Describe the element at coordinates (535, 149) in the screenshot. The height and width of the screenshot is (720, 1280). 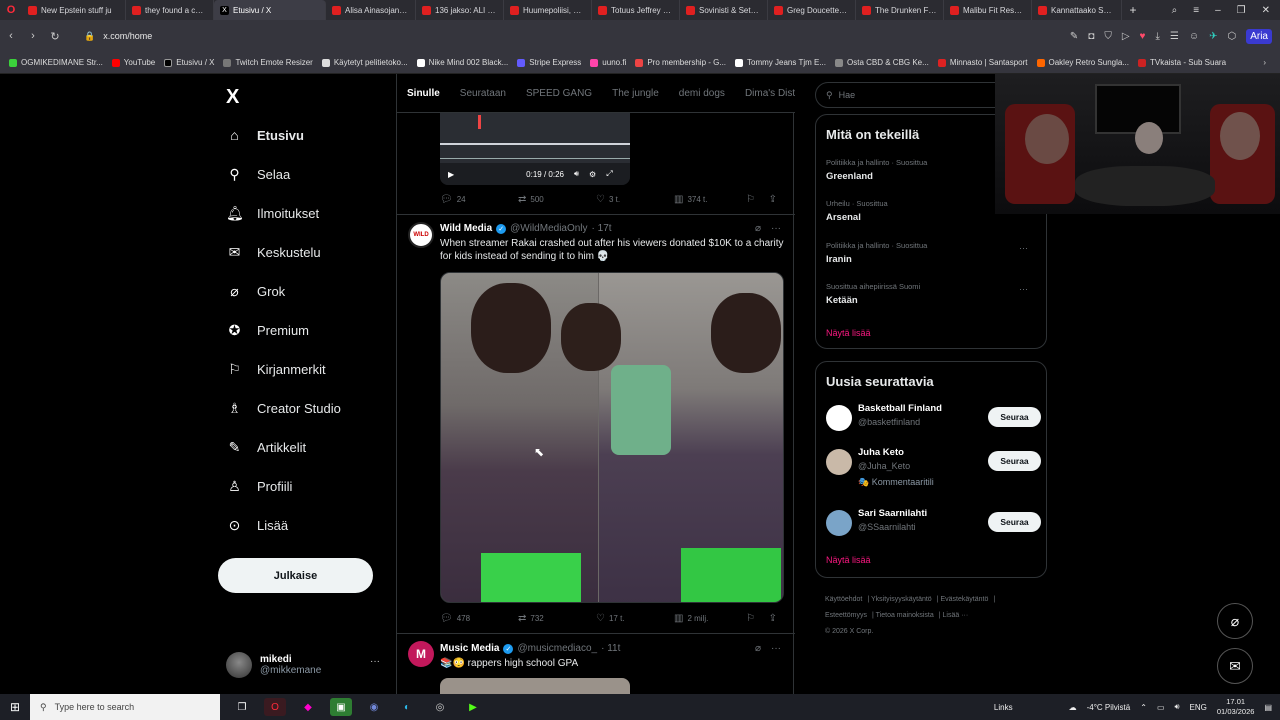
I see `video-player: ▶ 0:19 / 0:26 🔊︎ ⚙ ⤢` at that location.